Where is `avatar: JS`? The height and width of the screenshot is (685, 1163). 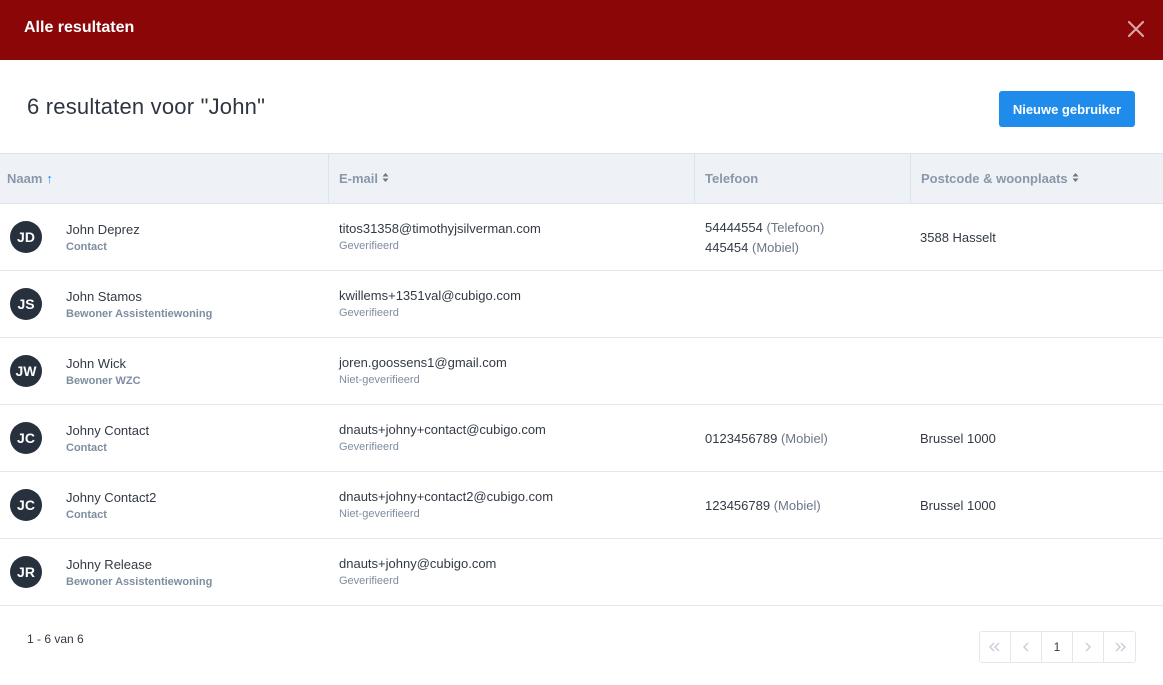 avatar: JS is located at coordinates (26, 304).